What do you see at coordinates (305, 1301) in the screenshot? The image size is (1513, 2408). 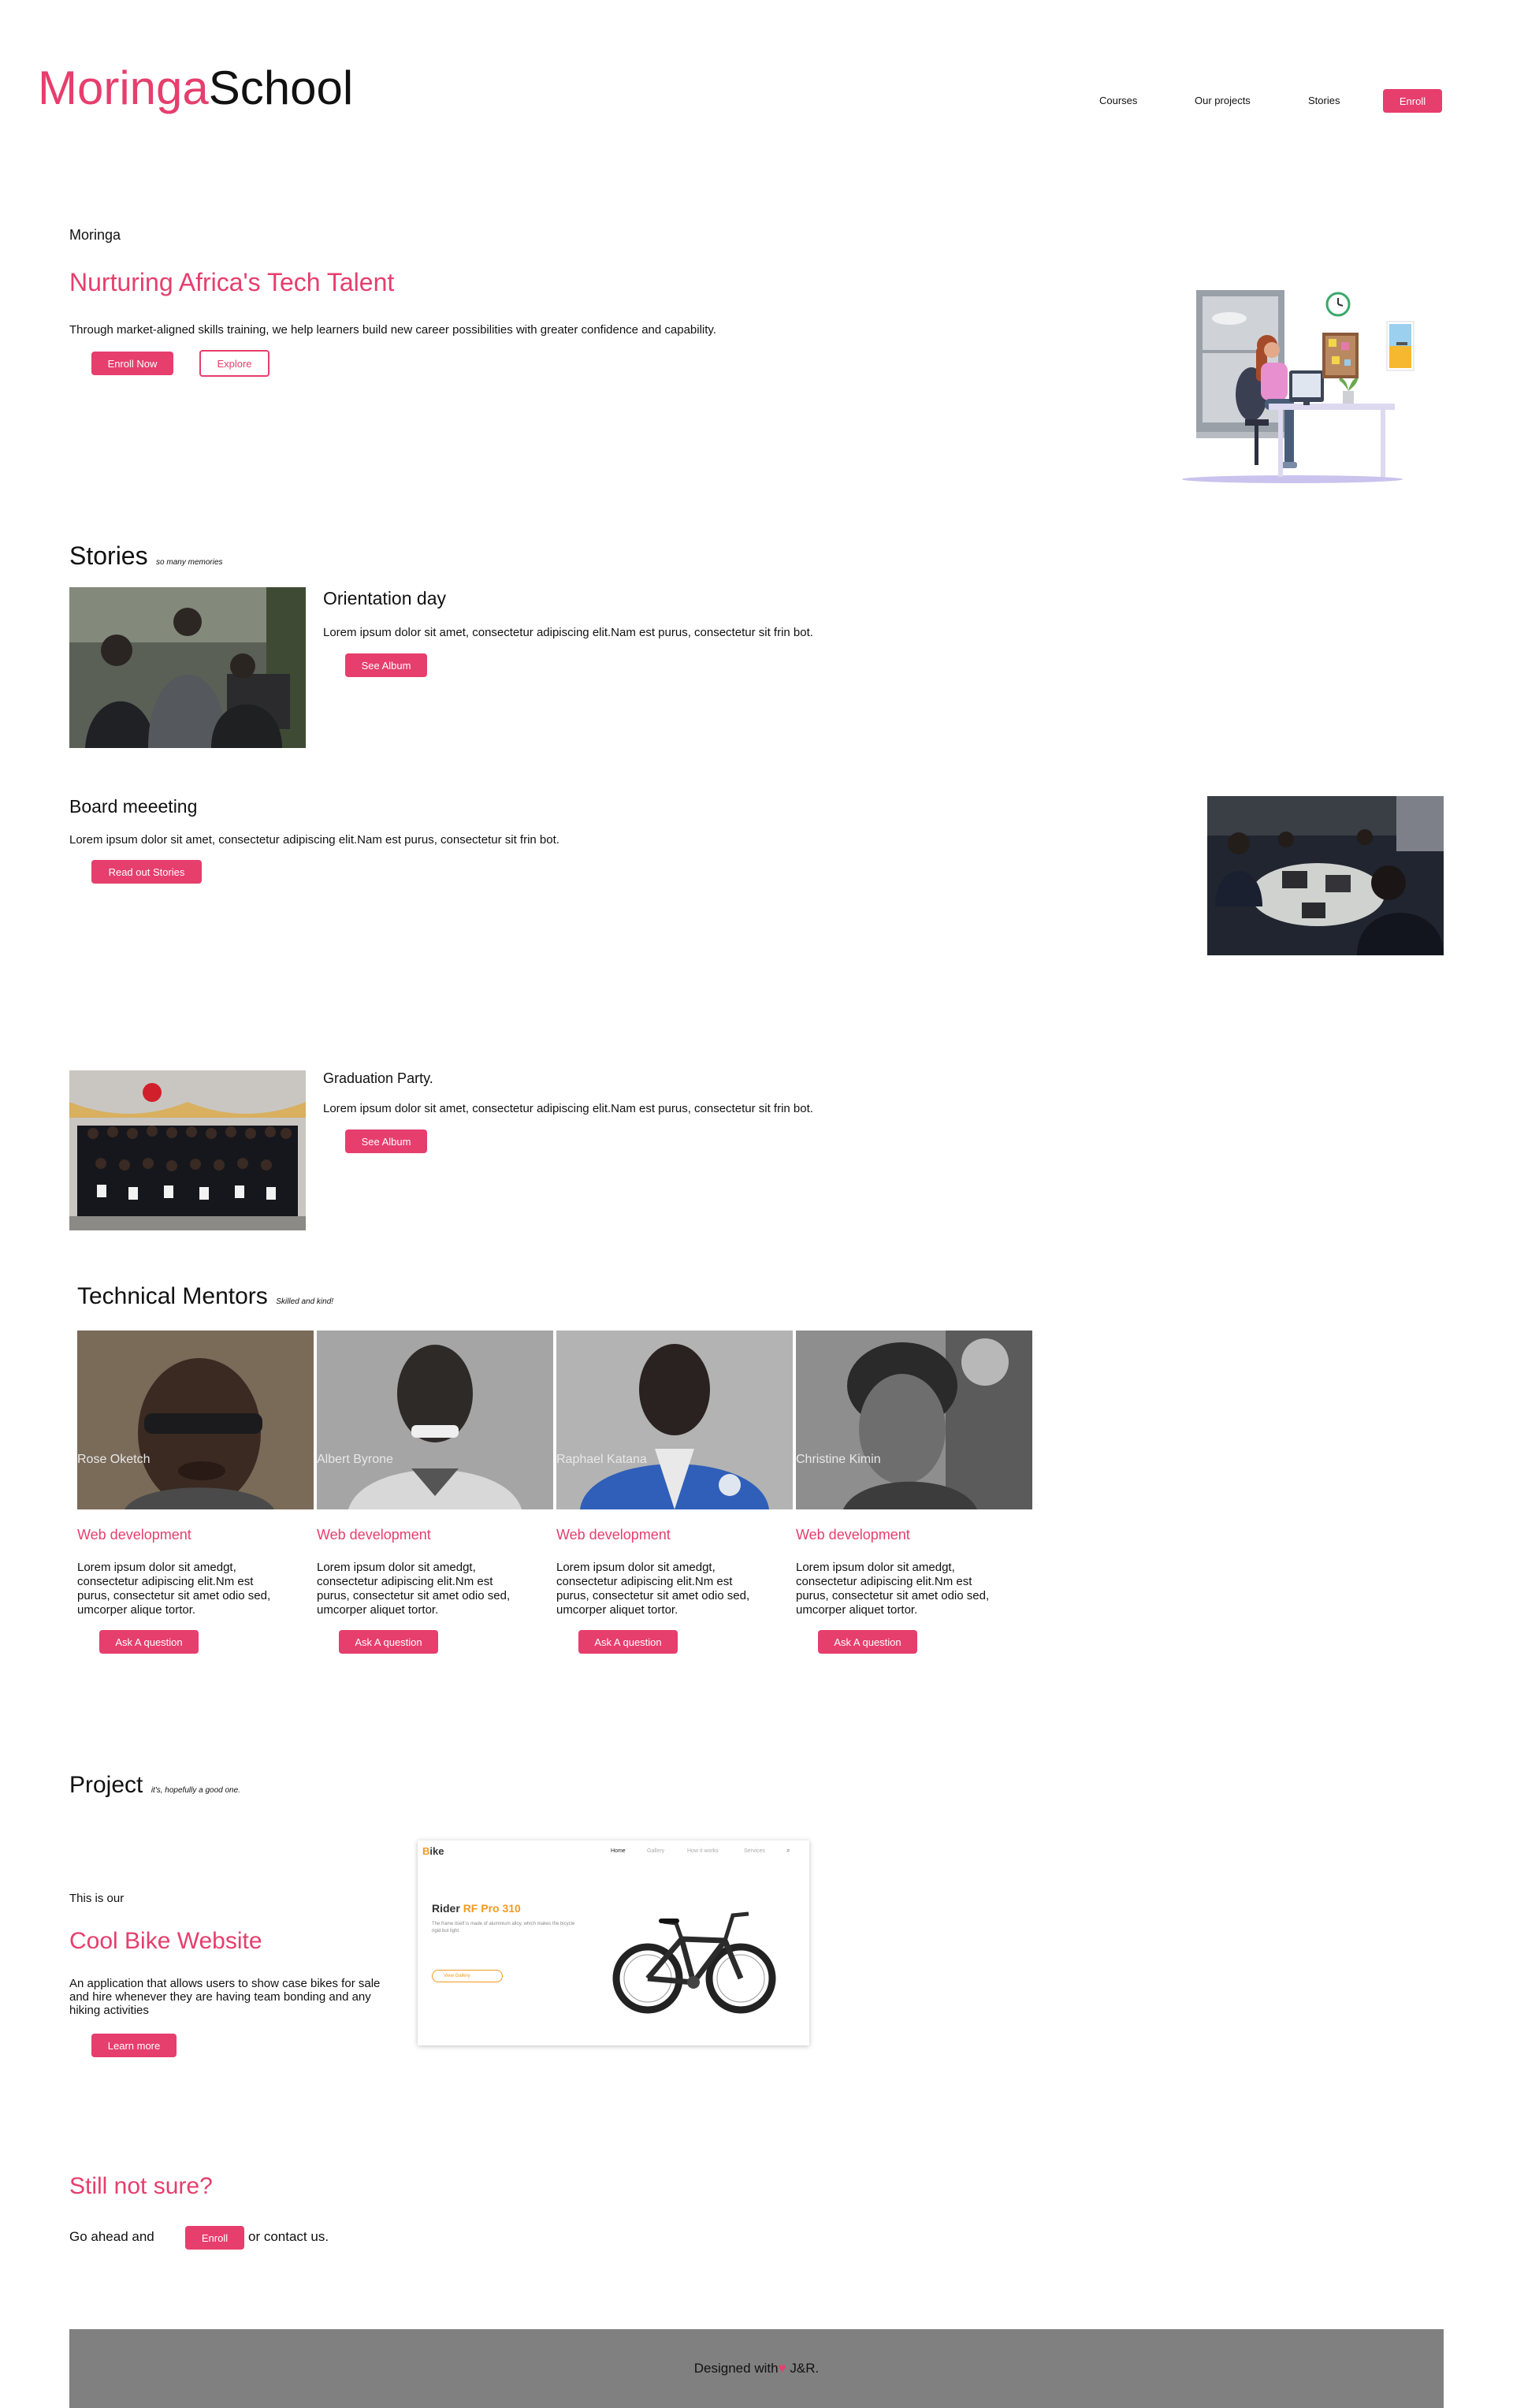 I see `mentors-subtitle: Skilled and kind!` at bounding box center [305, 1301].